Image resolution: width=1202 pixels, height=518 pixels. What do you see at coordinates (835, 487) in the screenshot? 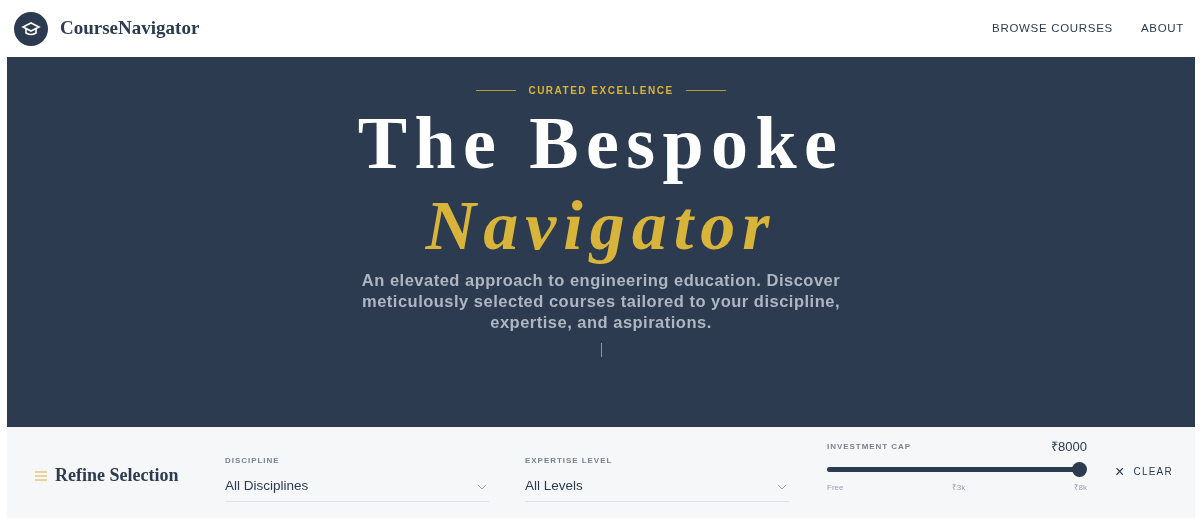
I see `tick-label: Free` at bounding box center [835, 487].